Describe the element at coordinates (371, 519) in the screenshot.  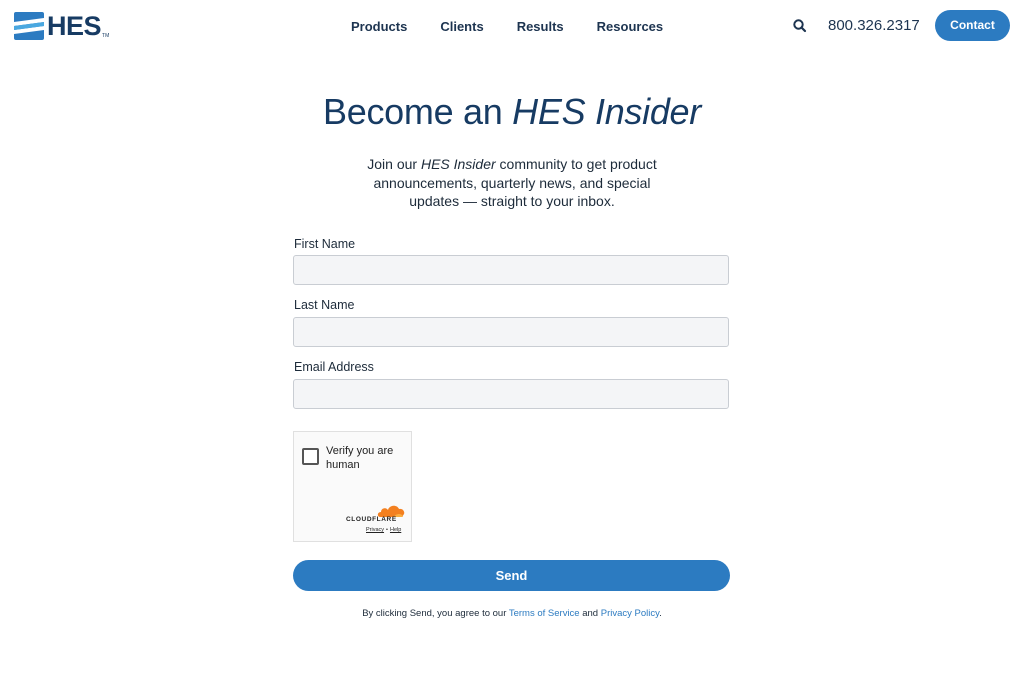
I see `cloudflare-brand: CLOUDFLARE` at that location.